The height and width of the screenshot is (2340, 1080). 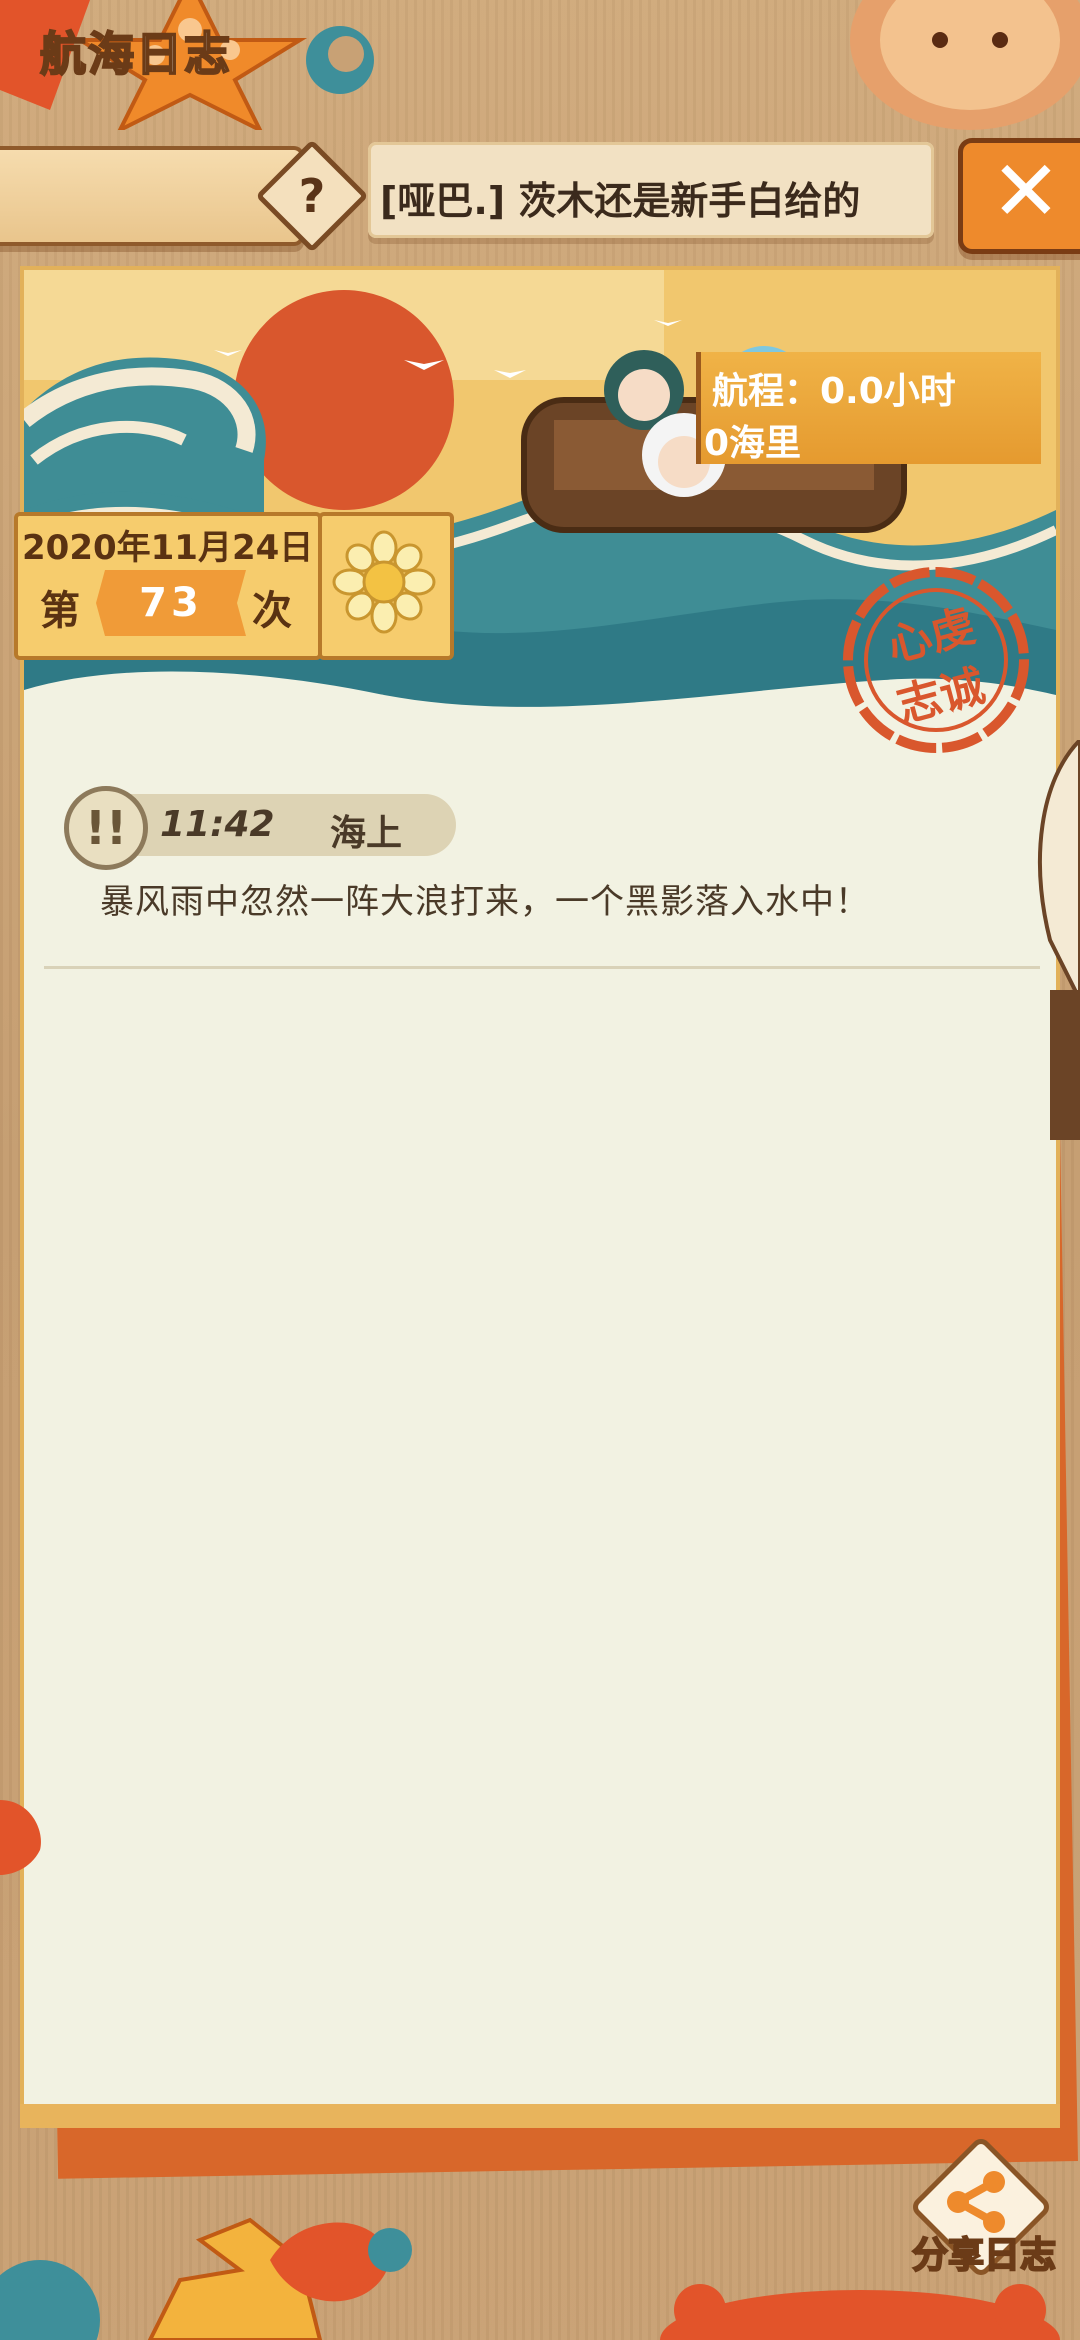 What do you see at coordinates (366, 833) in the screenshot?
I see `log-entry-place: 海上` at bounding box center [366, 833].